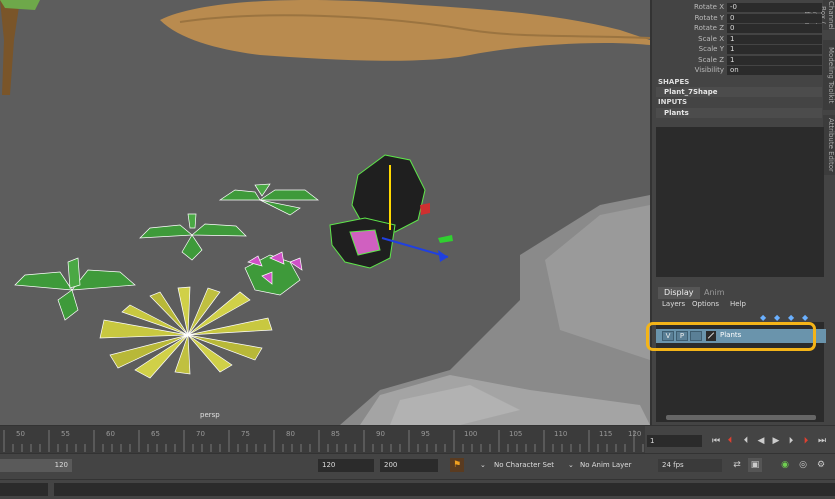 The width and height of the screenshot is (835, 499). Describe the element at coordinates (65, 434) in the screenshot. I see `tick-label: 55` at that location.